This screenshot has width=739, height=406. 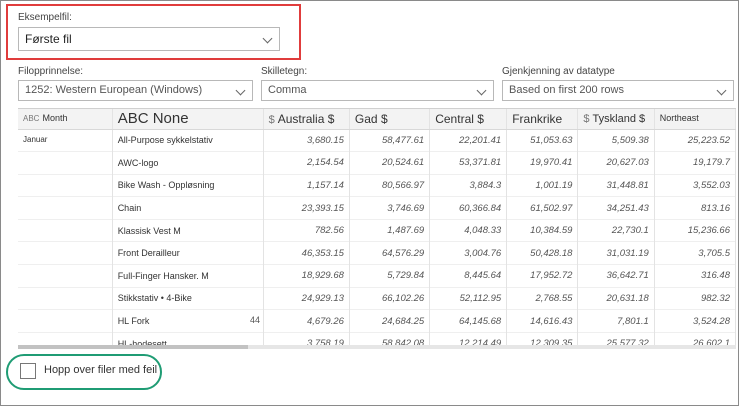 What do you see at coordinates (188, 321) in the screenshot?
I see `product-cell: HL Fork` at bounding box center [188, 321].